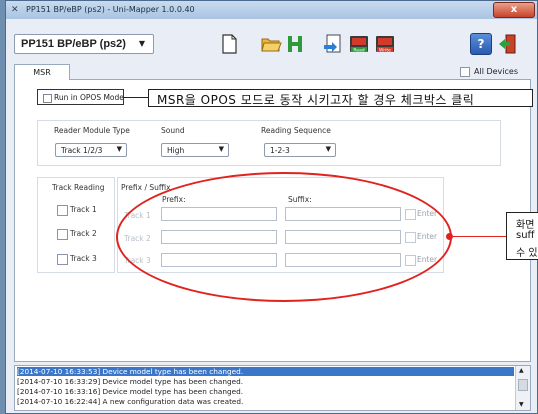  Describe the element at coordinates (481, 44) in the screenshot. I see `help-button: ?` at that location.